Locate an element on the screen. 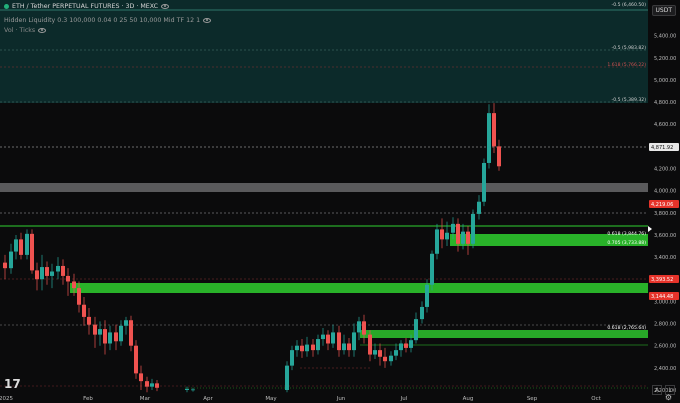 The height and width of the screenshot is (403, 680). y-tick-label: 5,200.00 is located at coordinates (665, 59).